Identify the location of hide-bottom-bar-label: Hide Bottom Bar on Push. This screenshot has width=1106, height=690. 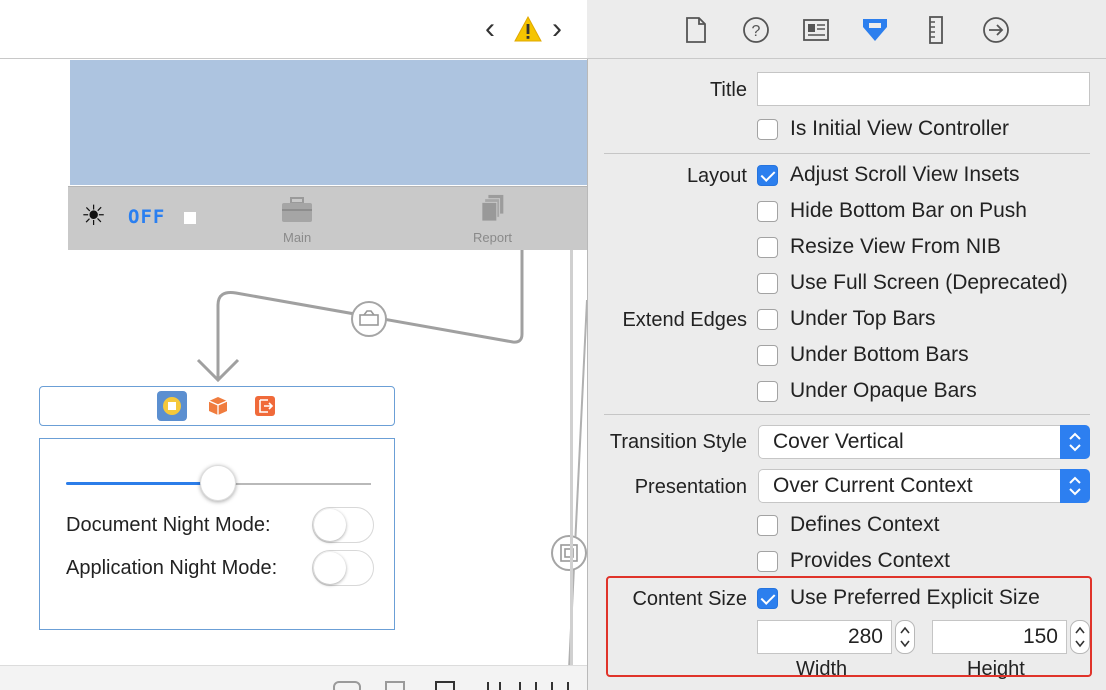
(908, 210).